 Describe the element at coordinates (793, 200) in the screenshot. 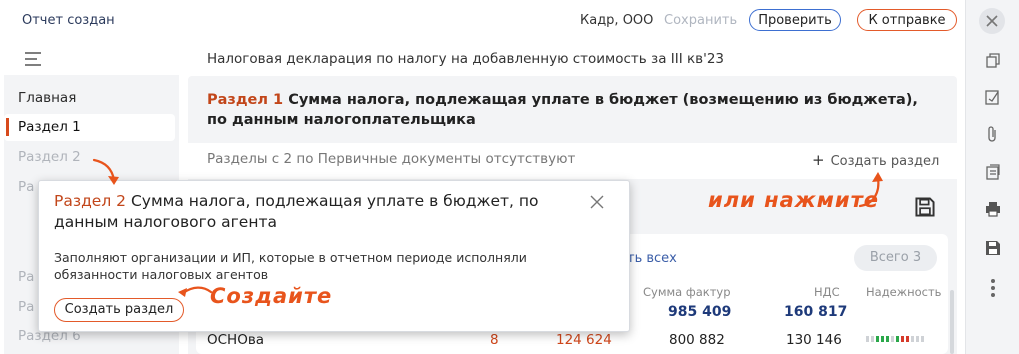

I see `hint-or-click: или нажмите` at that location.